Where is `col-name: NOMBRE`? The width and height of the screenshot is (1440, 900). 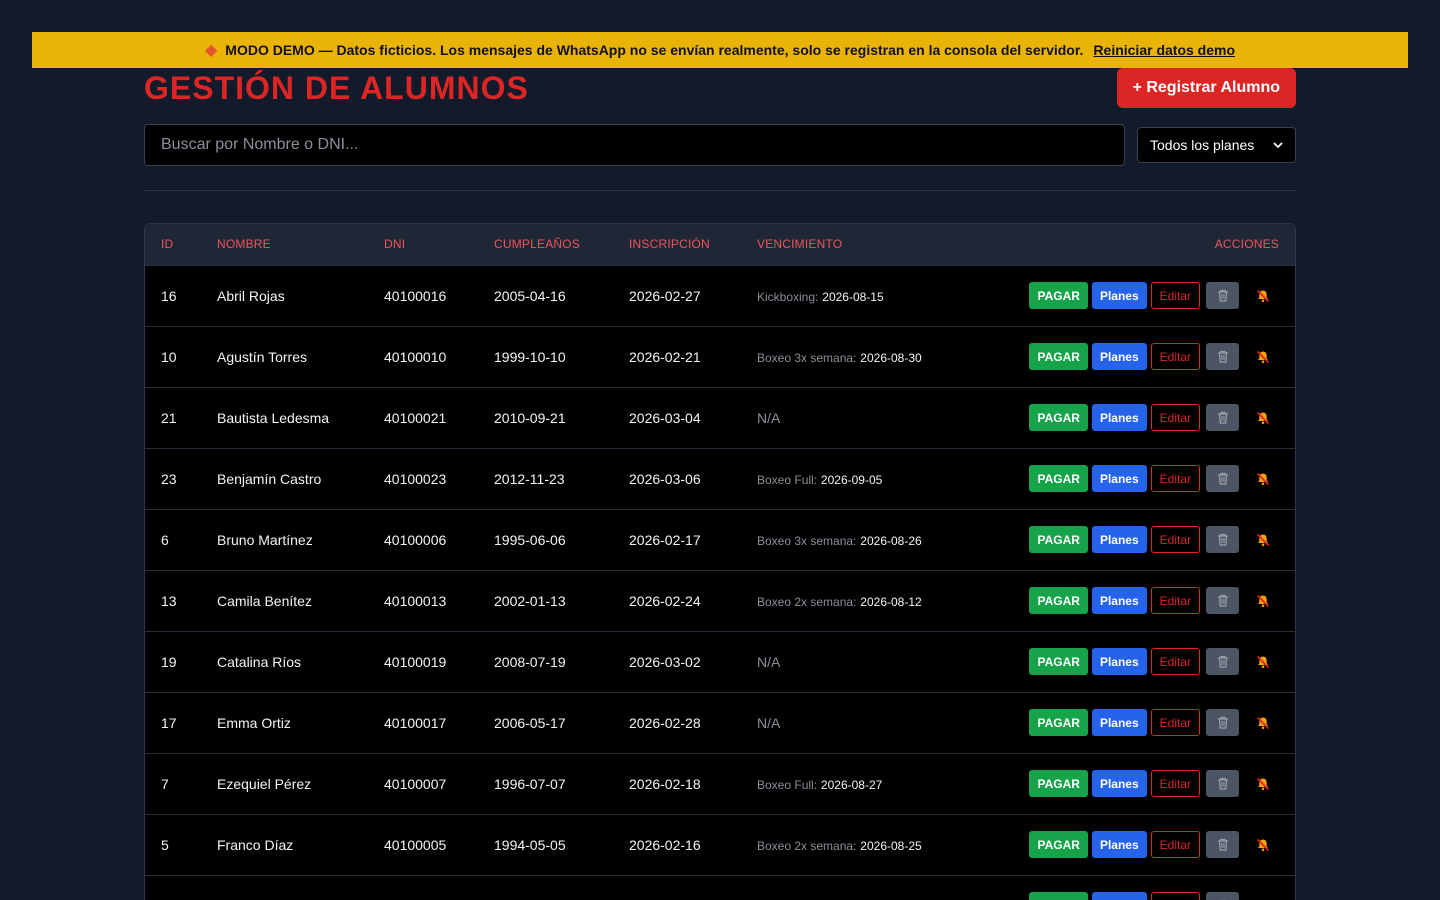 col-name: NOMBRE is located at coordinates (284, 244).